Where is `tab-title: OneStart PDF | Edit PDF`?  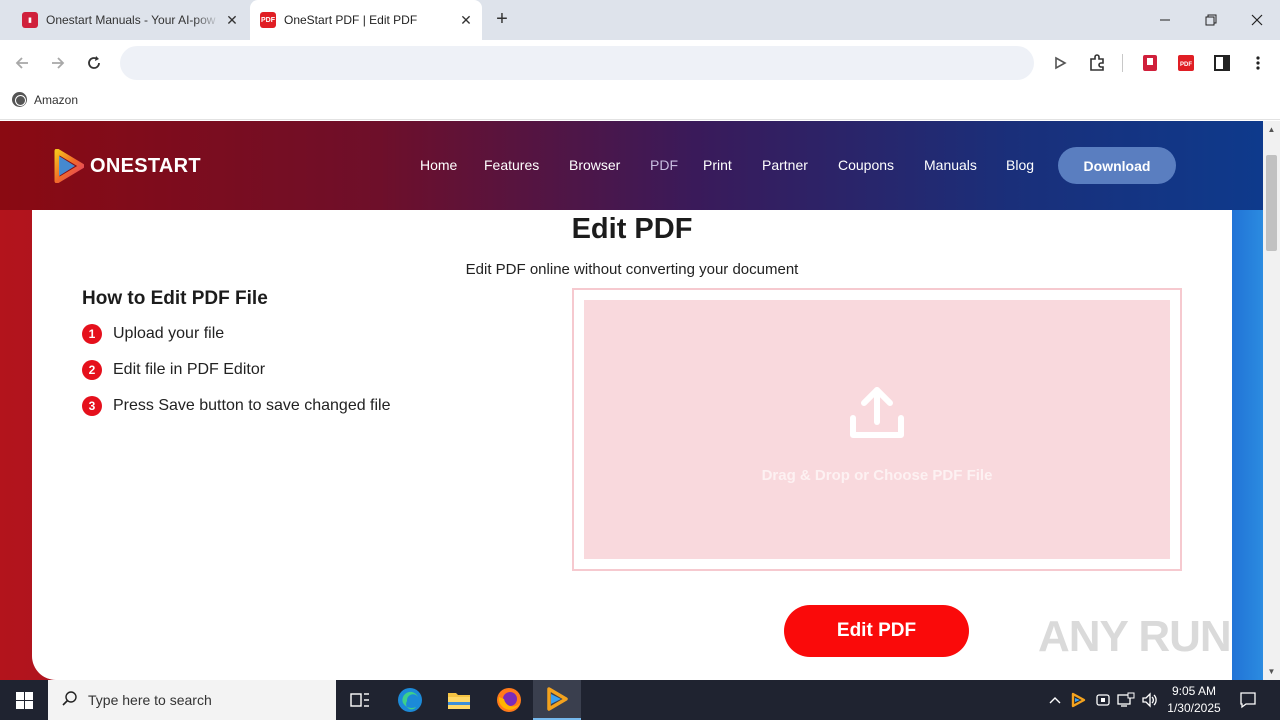
tab-title: OneStart PDF | Edit PDF is located at coordinates (351, 20).